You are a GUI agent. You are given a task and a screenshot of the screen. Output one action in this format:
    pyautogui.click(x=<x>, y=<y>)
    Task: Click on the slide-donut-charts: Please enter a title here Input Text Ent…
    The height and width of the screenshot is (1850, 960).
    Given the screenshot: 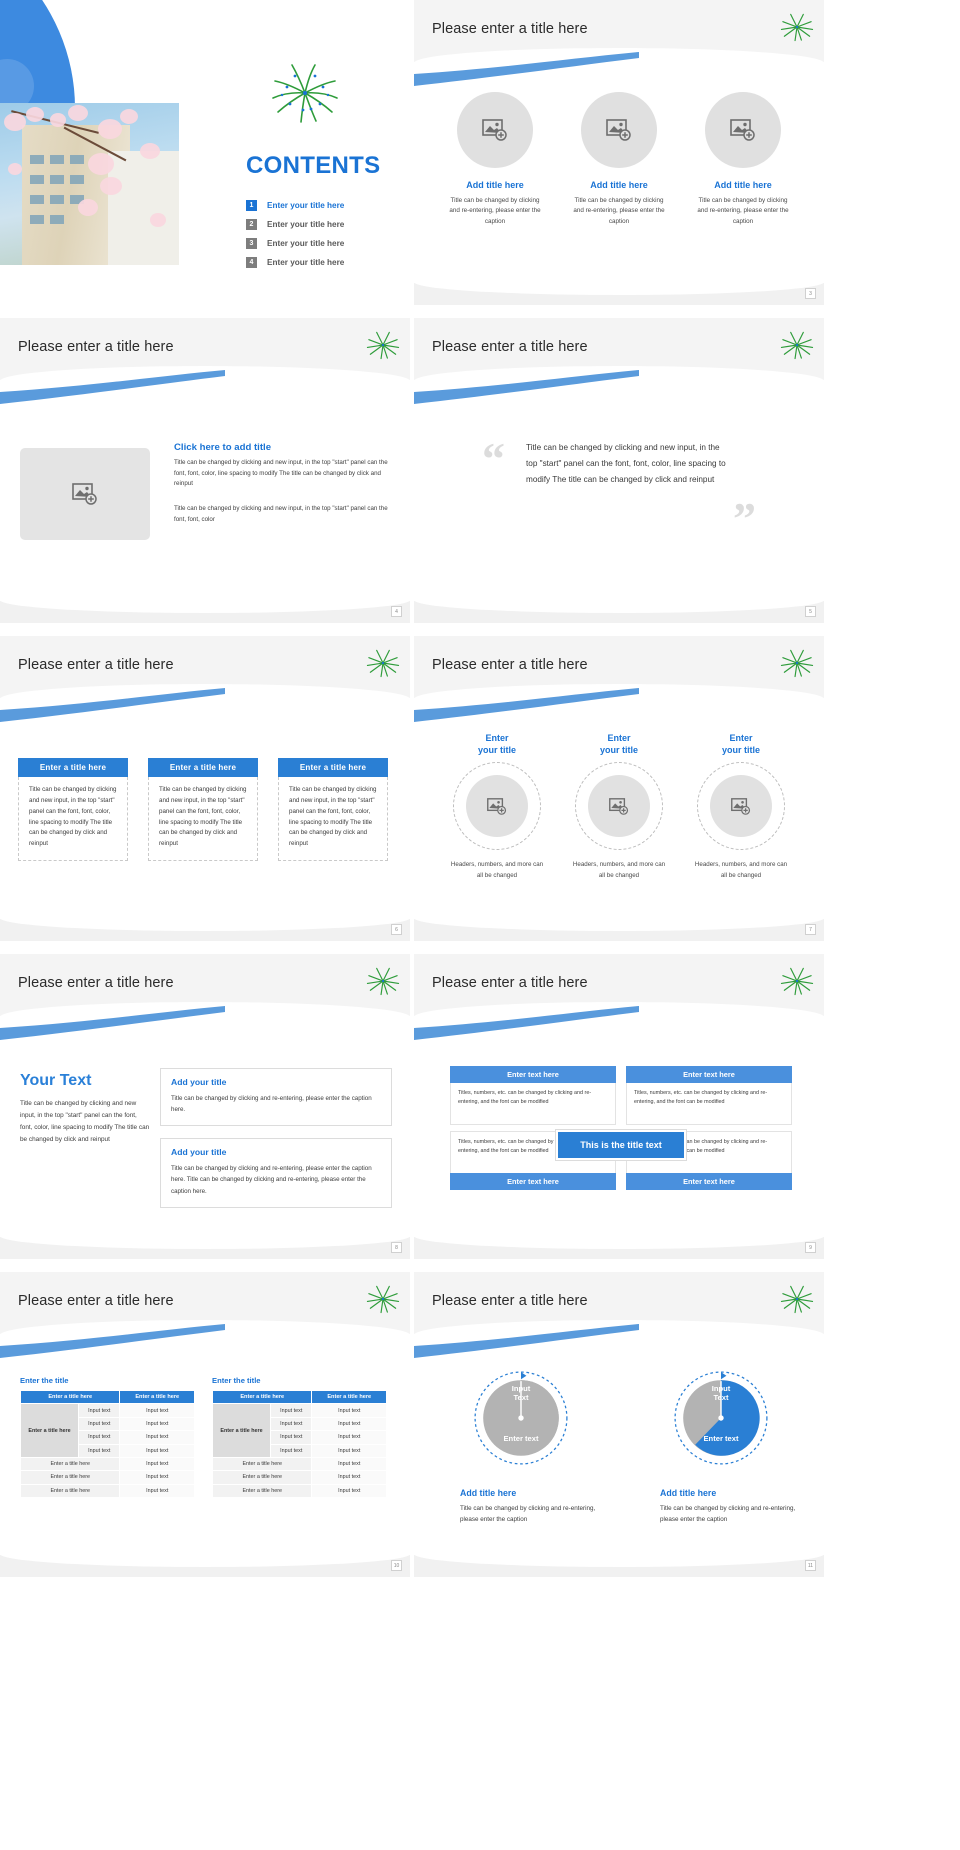 What is the action you would take?
    pyautogui.click(x=619, y=1424)
    